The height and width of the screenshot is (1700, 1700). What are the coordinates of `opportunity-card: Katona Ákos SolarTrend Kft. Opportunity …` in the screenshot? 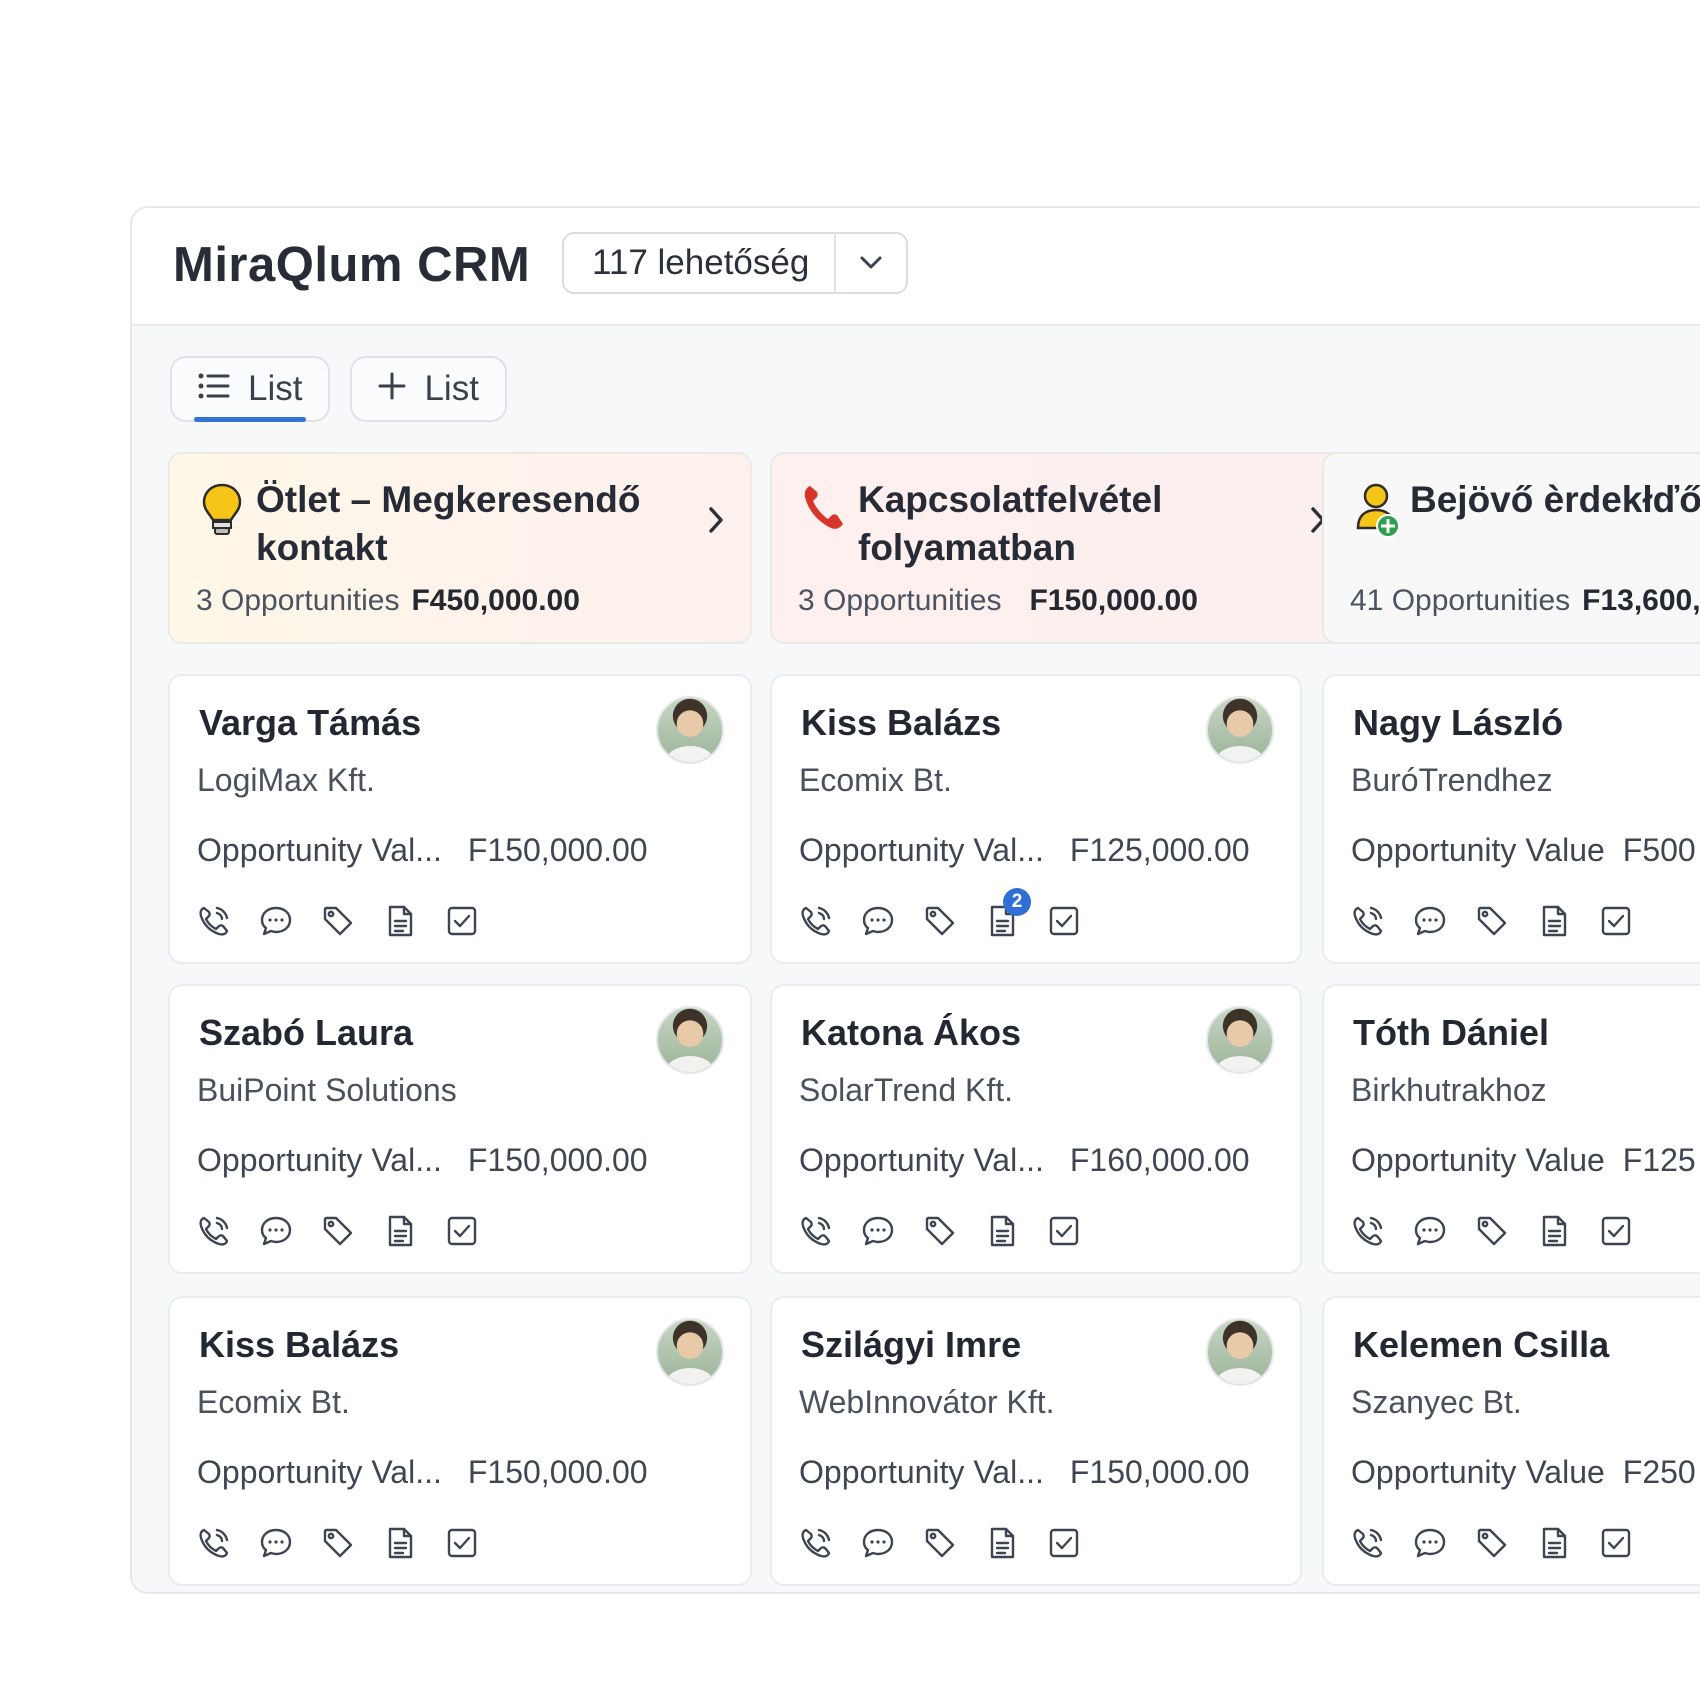 It's located at (1036, 1129).